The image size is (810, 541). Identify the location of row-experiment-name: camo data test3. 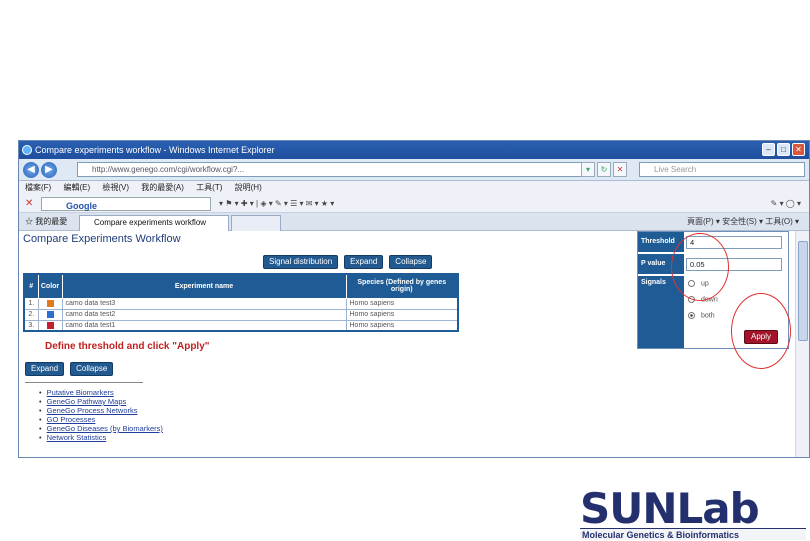
(204, 303).